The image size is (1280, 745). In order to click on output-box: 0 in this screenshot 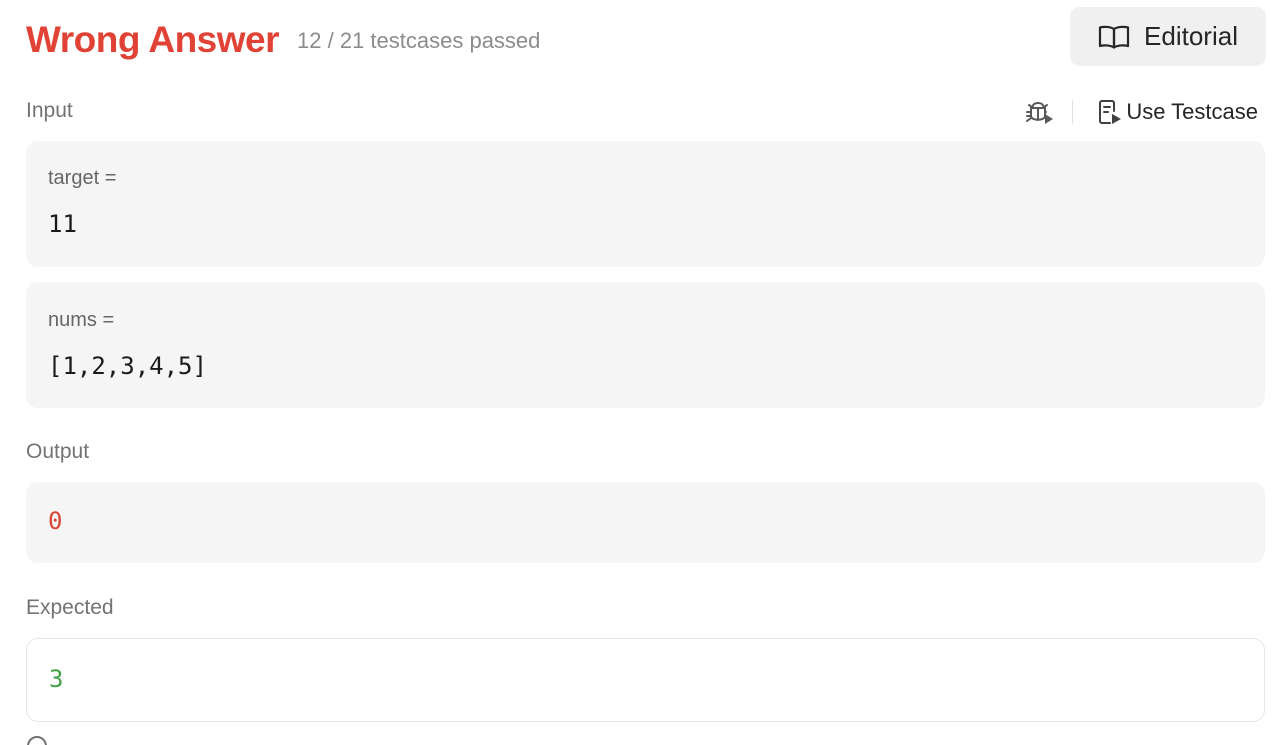, I will do `click(645, 522)`.